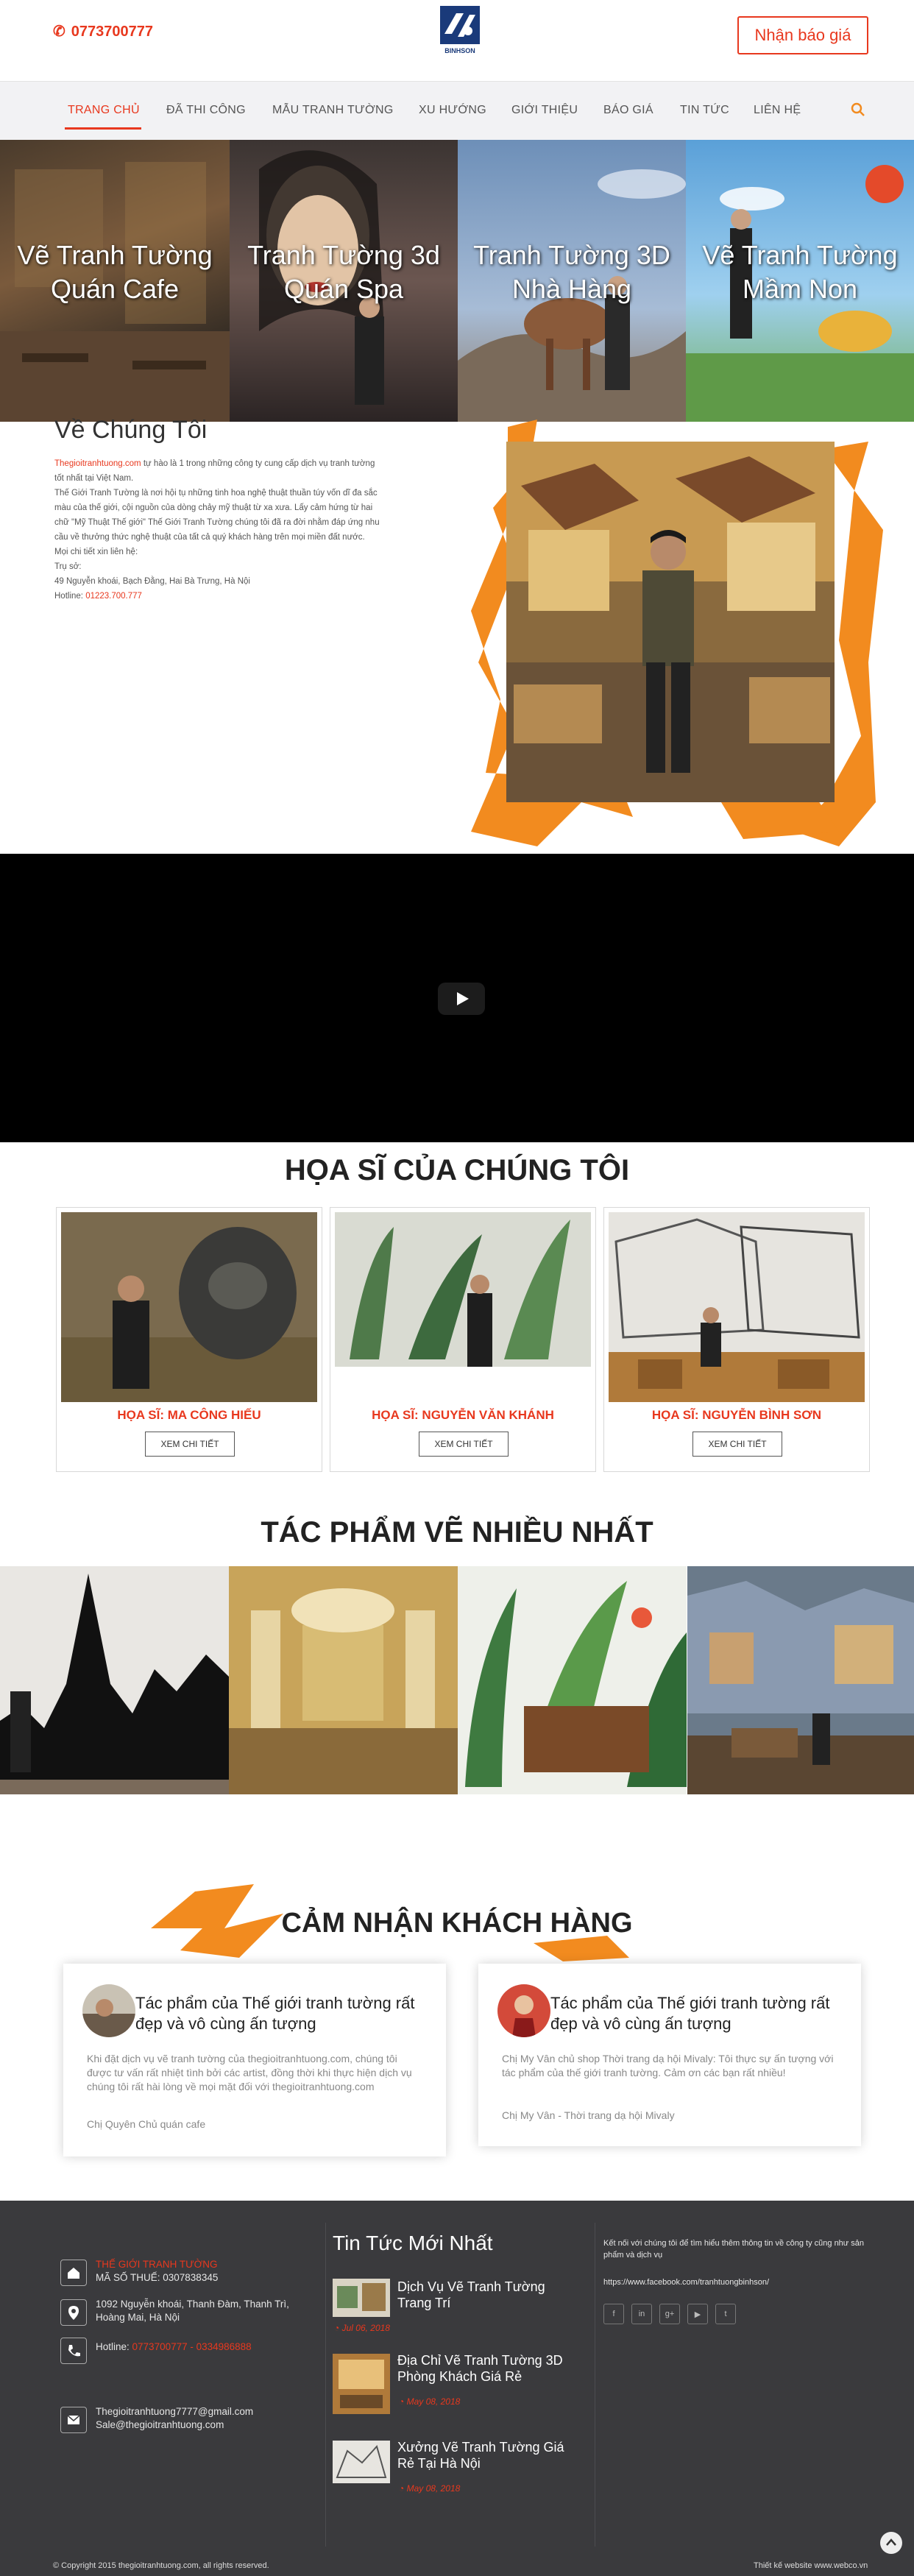 This screenshot has height=2576, width=914. I want to click on news-date-text: Jul 06, 2018, so click(365, 2328).